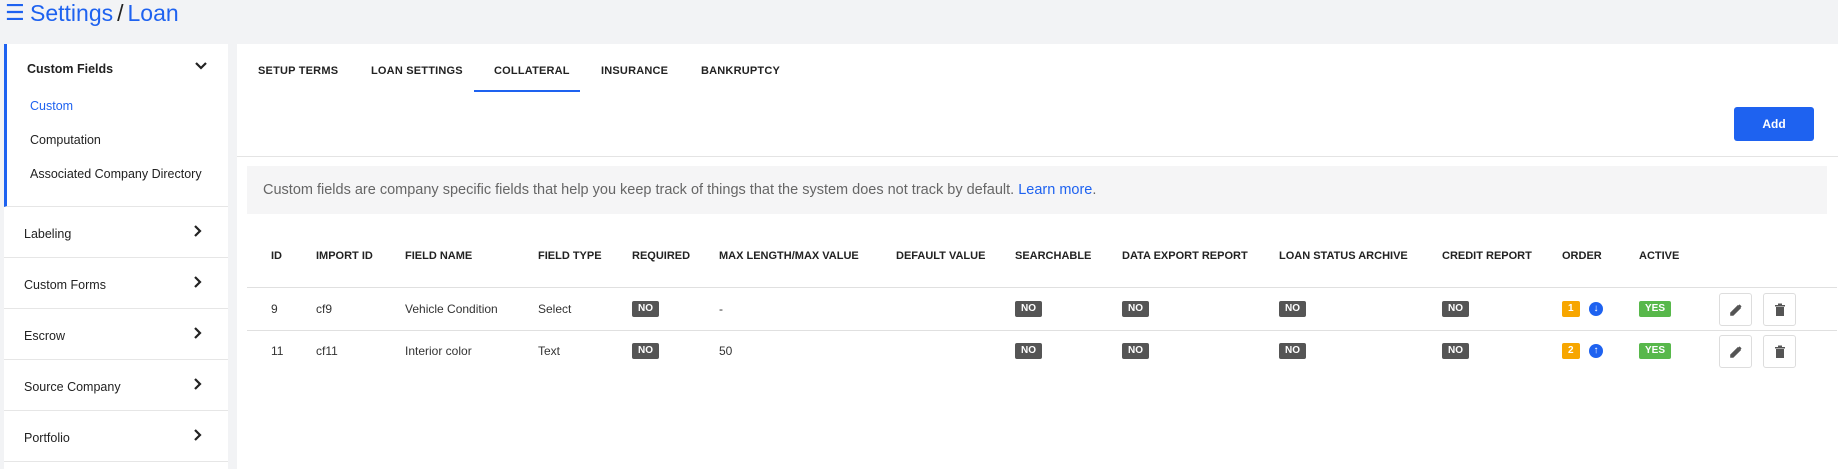 The height and width of the screenshot is (469, 1838). I want to click on column-header-searchable: SEARCHABLE, so click(1053, 256).